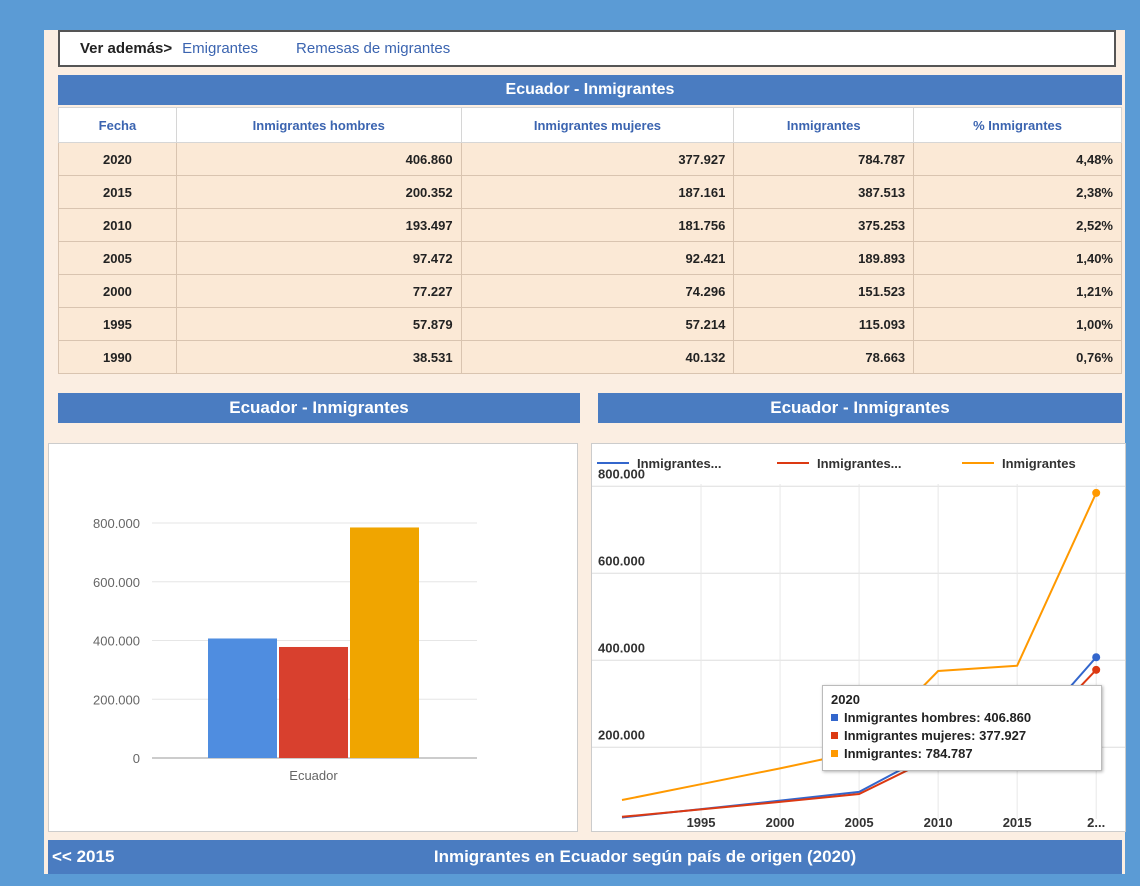  What do you see at coordinates (621, 647) in the screenshot?
I see `line-y-tick: 400.000` at bounding box center [621, 647].